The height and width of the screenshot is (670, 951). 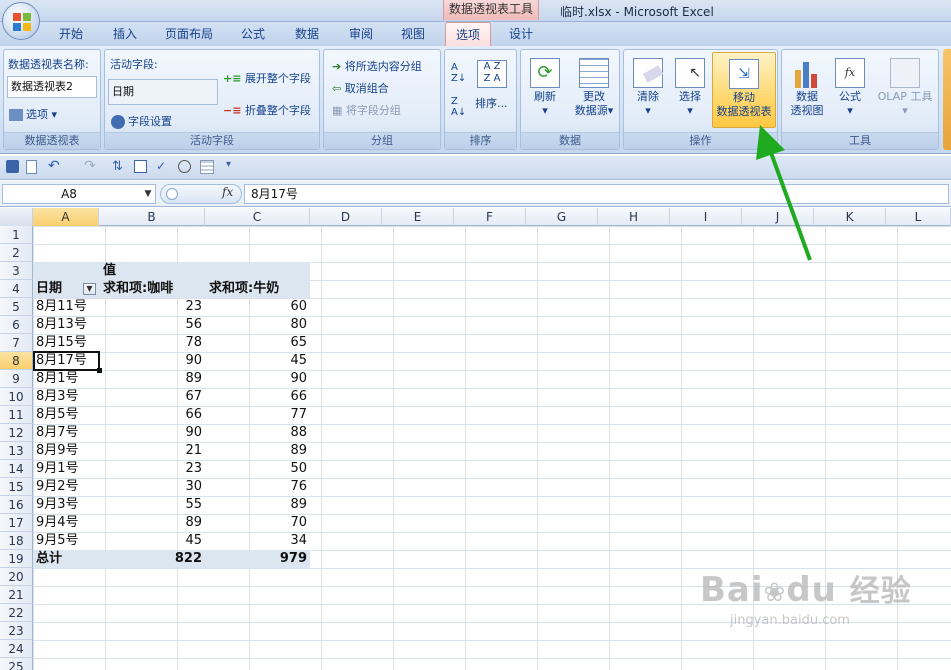 I want to click on row-header-10: 10, so click(x=16, y=397).